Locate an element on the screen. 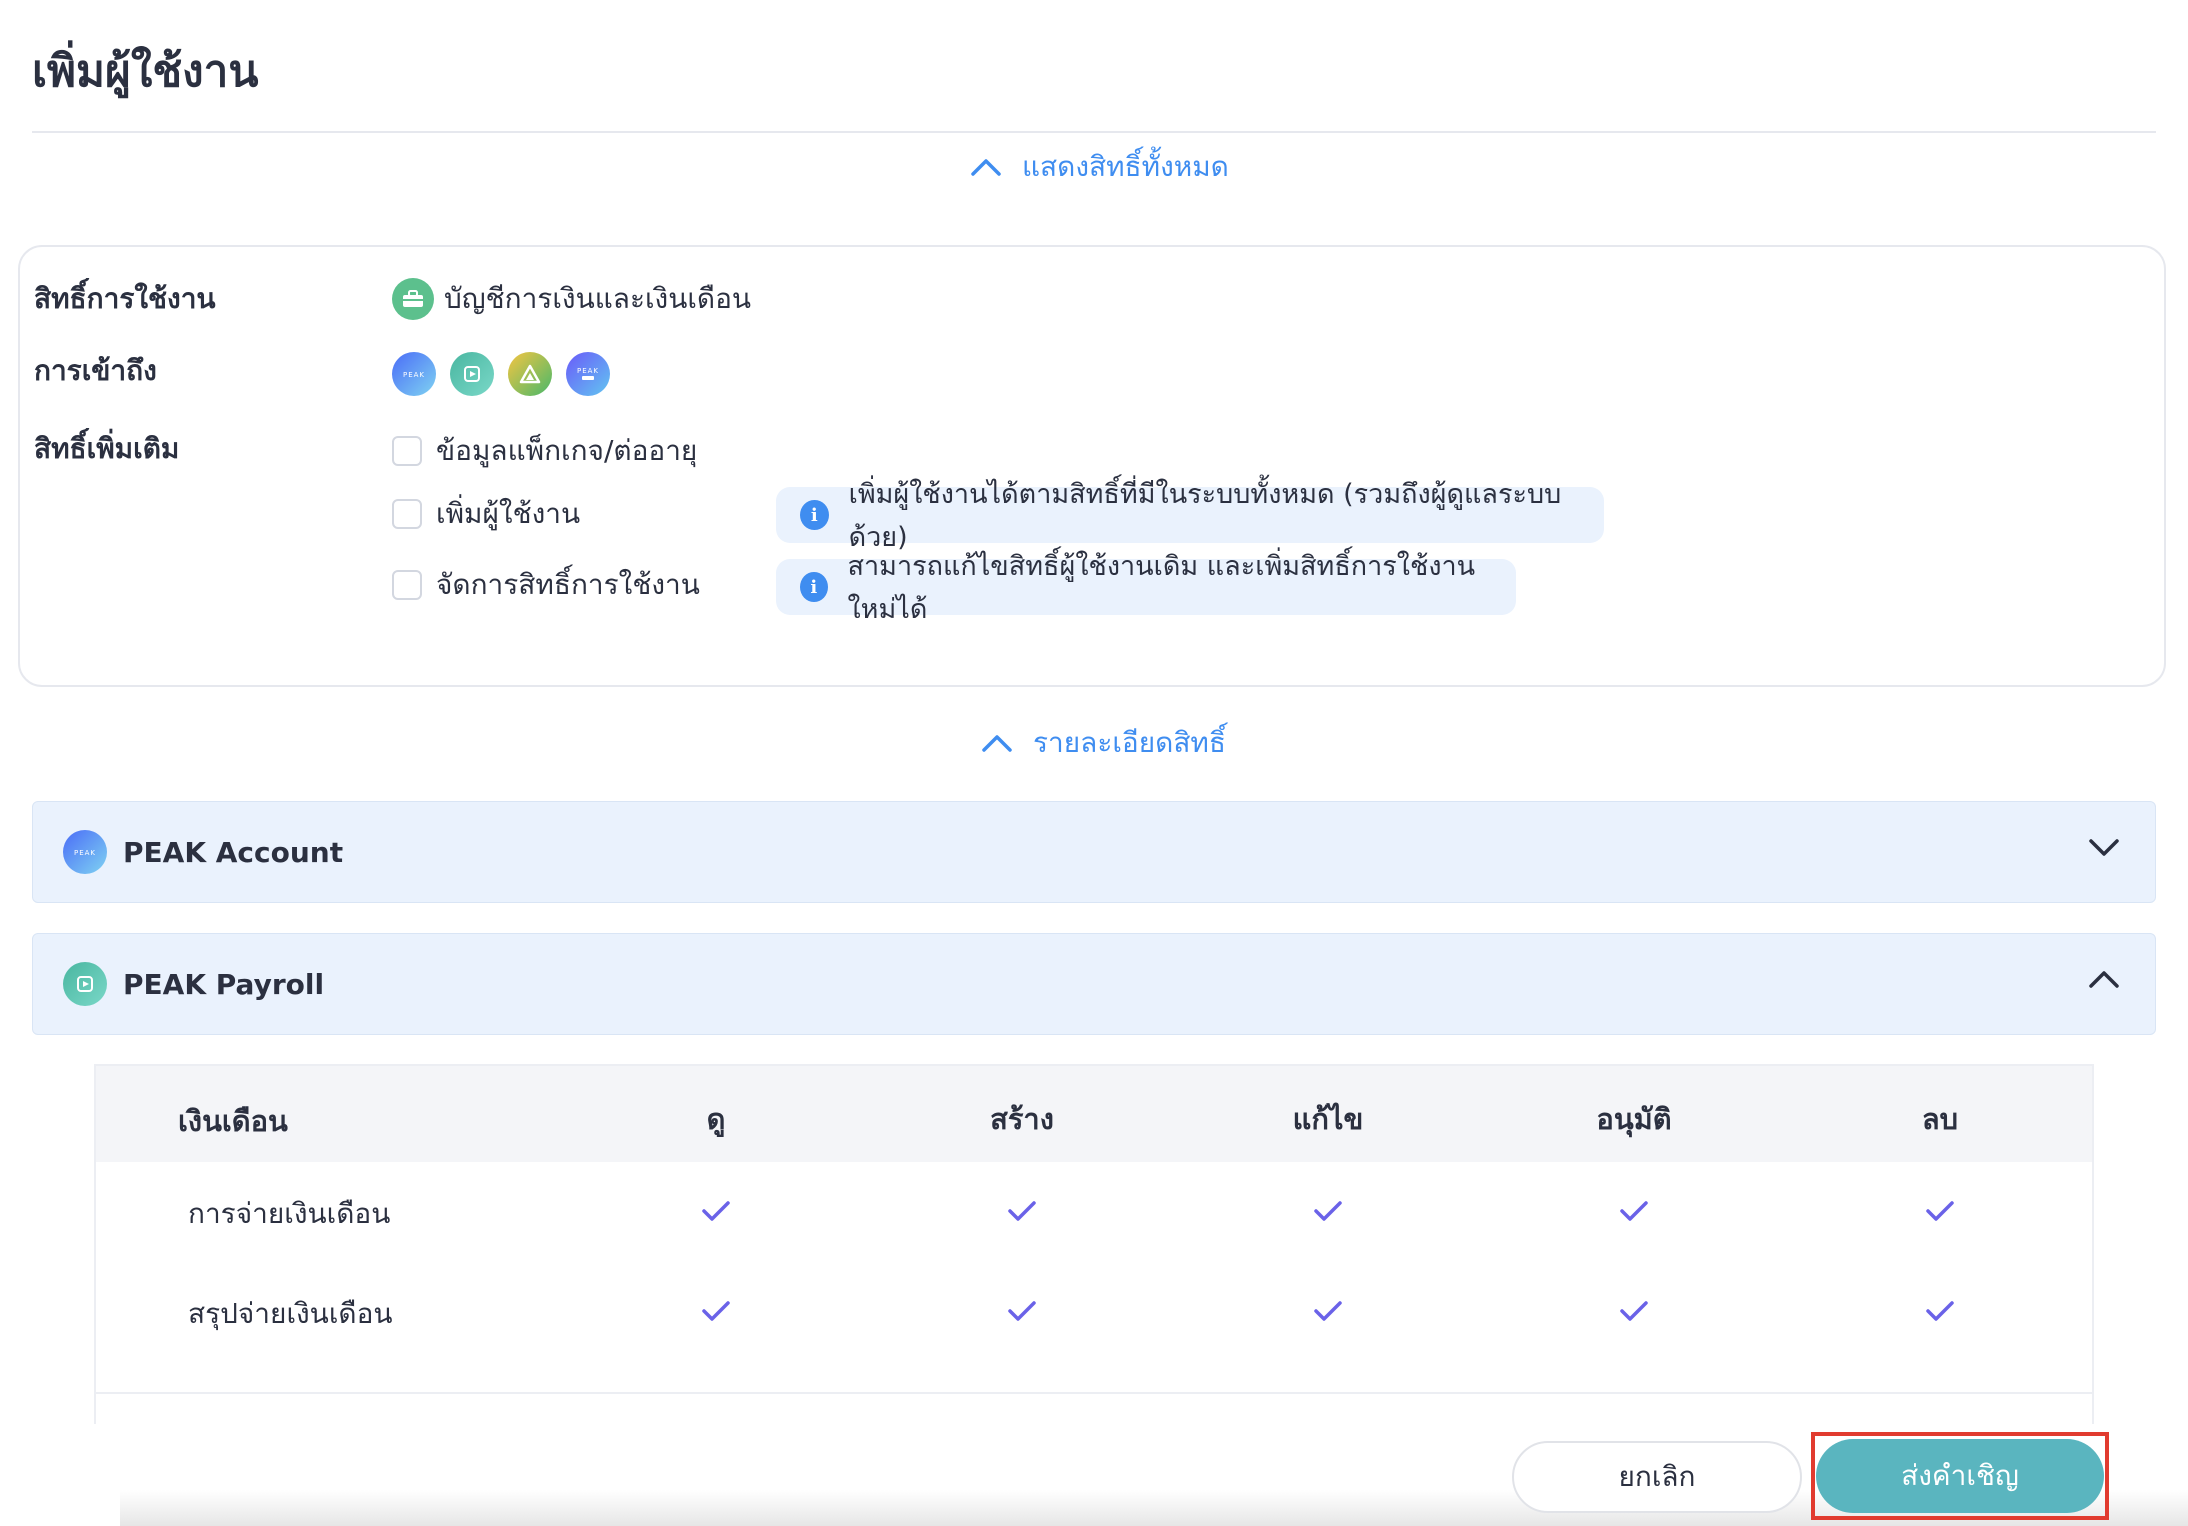 This screenshot has height=1526, width=2188. permission-details-toggle: รายละเอียดสิทธิ์ is located at coordinates (1103, 743).